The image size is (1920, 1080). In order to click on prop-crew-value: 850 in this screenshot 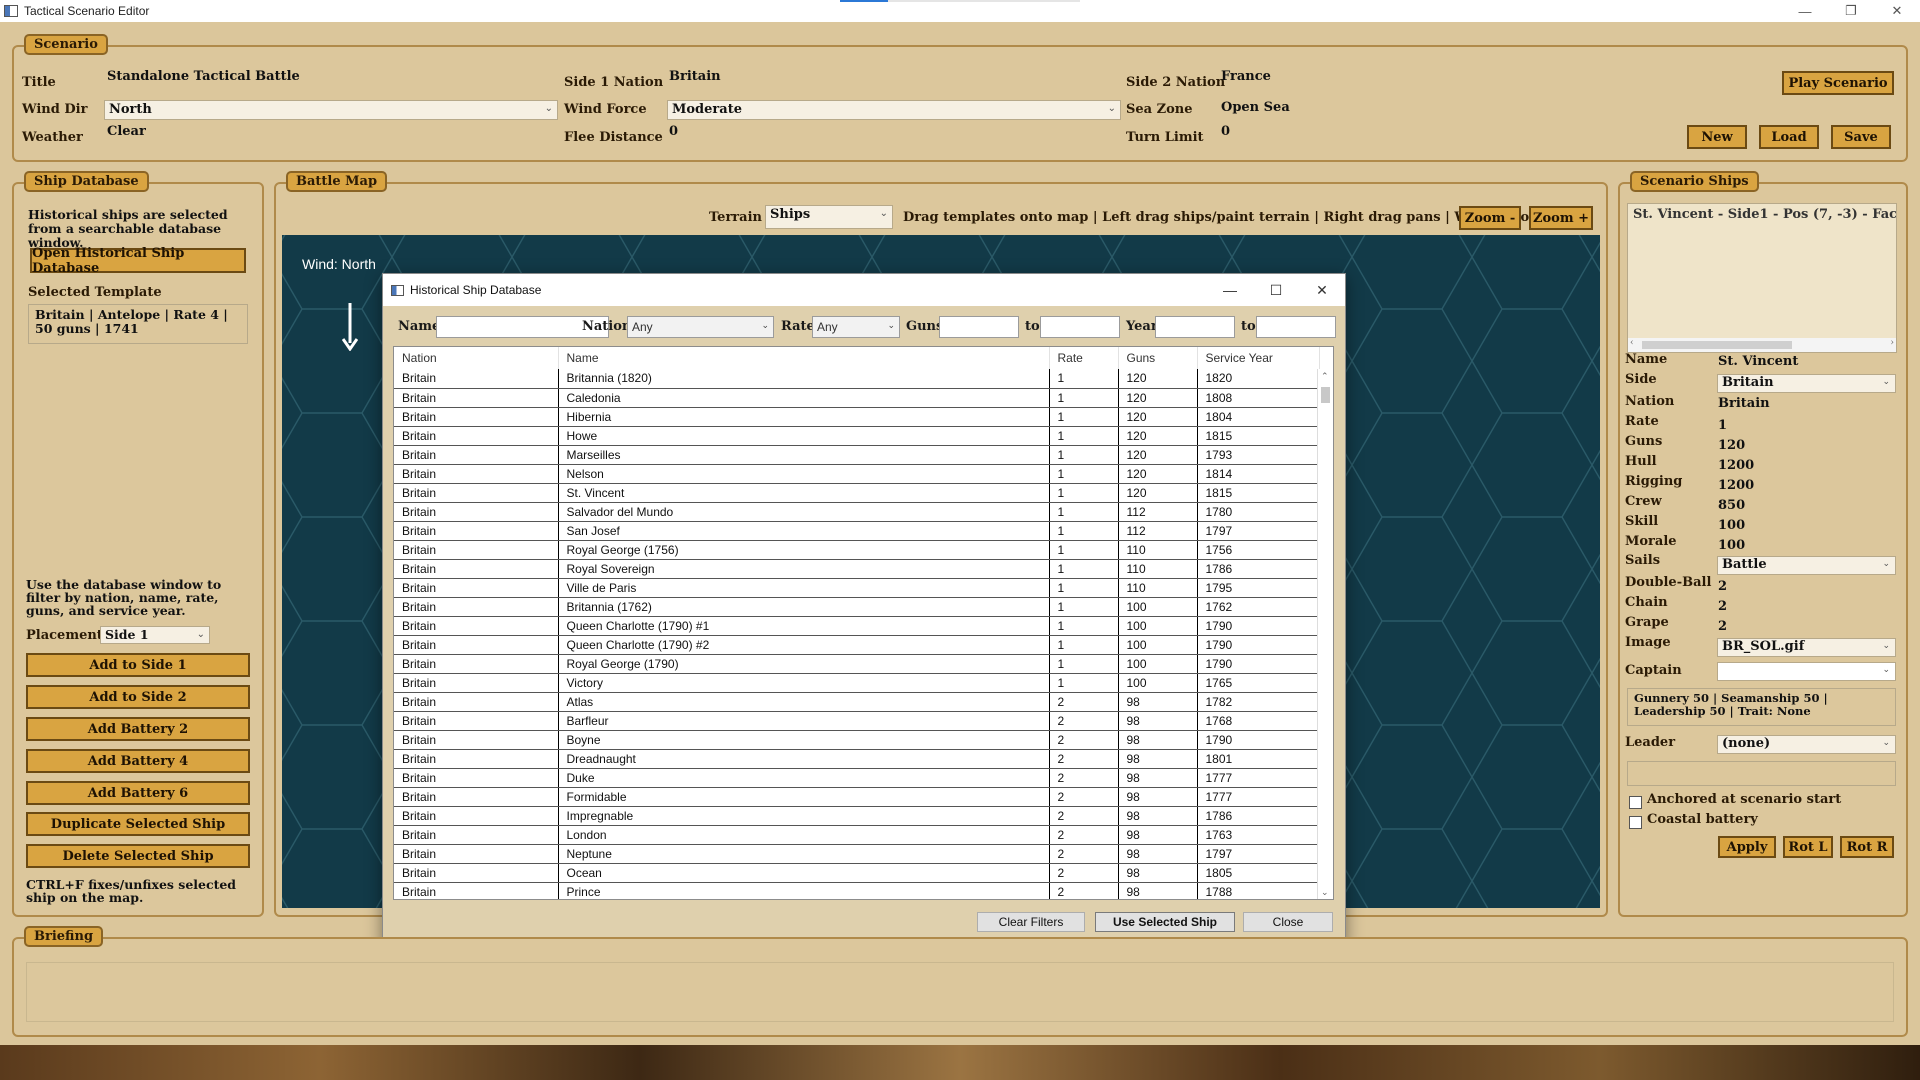, I will do `click(1731, 505)`.